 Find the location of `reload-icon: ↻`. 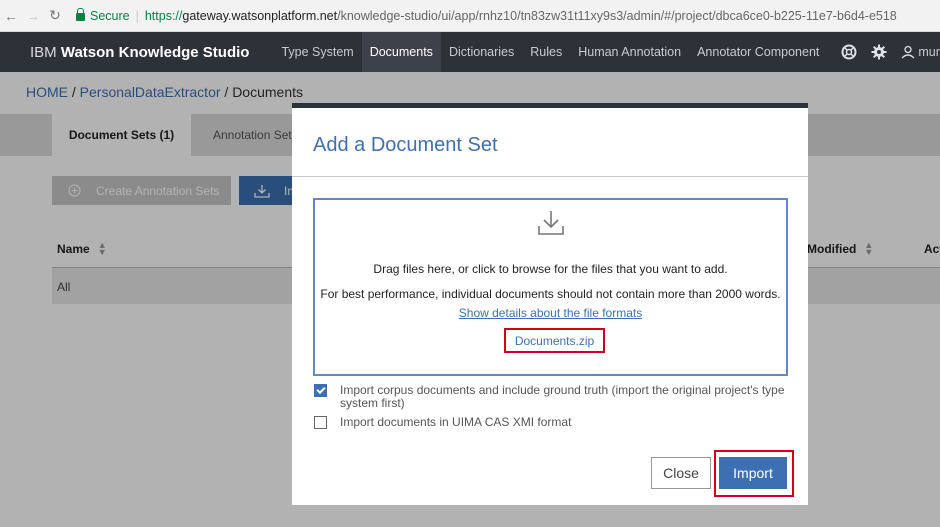

reload-icon: ↻ is located at coordinates (55, 15).